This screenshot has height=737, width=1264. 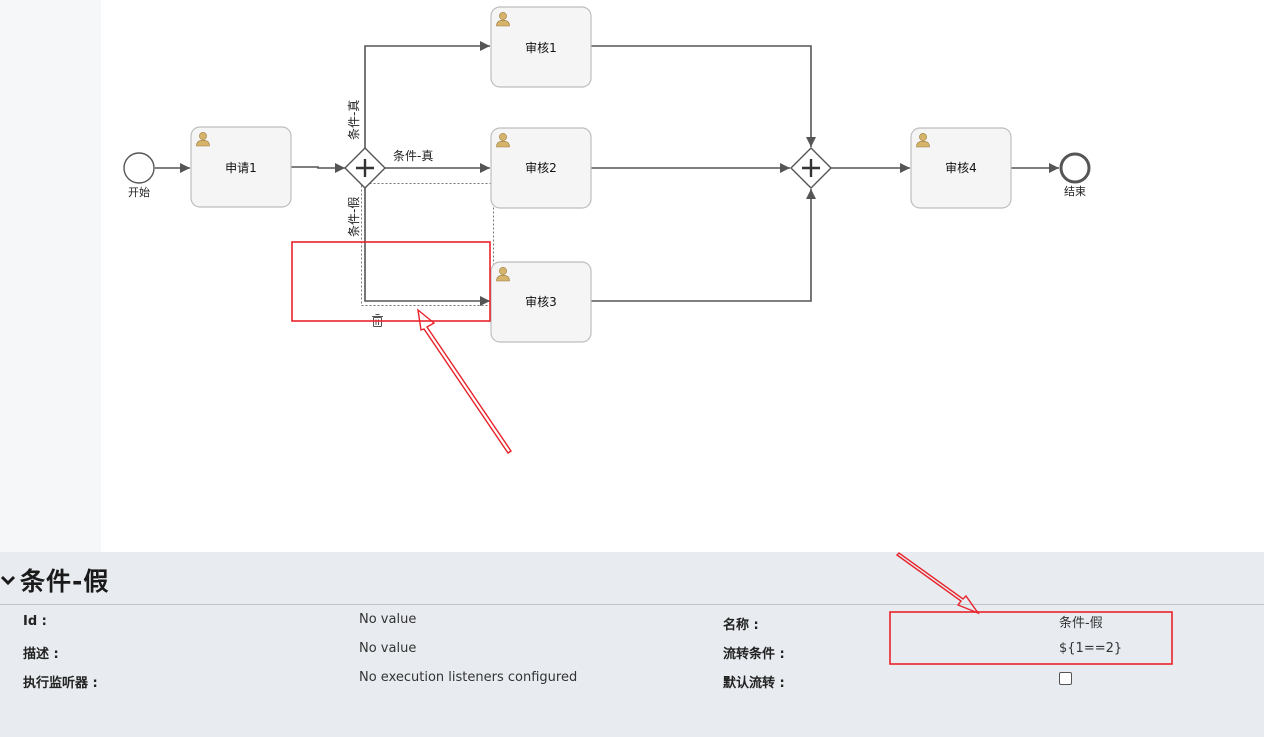 I want to click on properties-divider, so click(x=632, y=604).